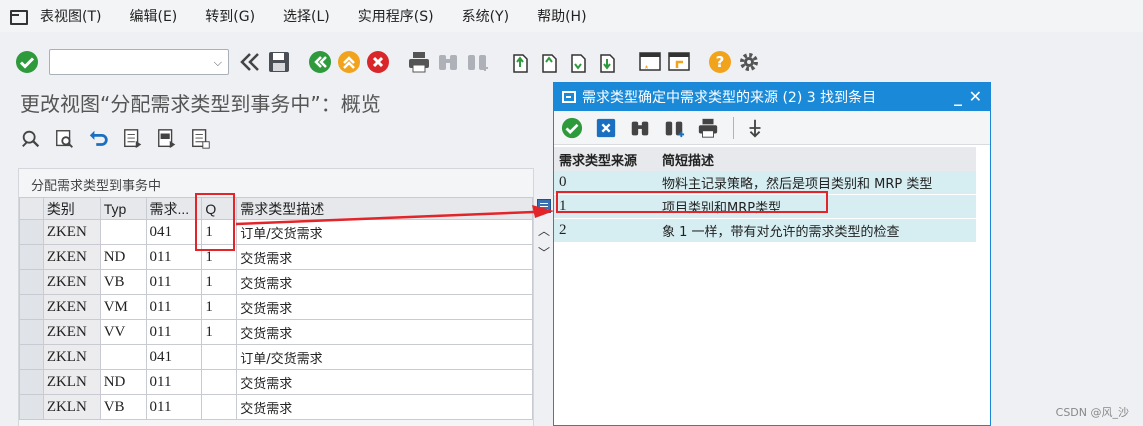 The image size is (1143, 426). What do you see at coordinates (167, 139) in the screenshot?
I see `select-block-icon` at bounding box center [167, 139].